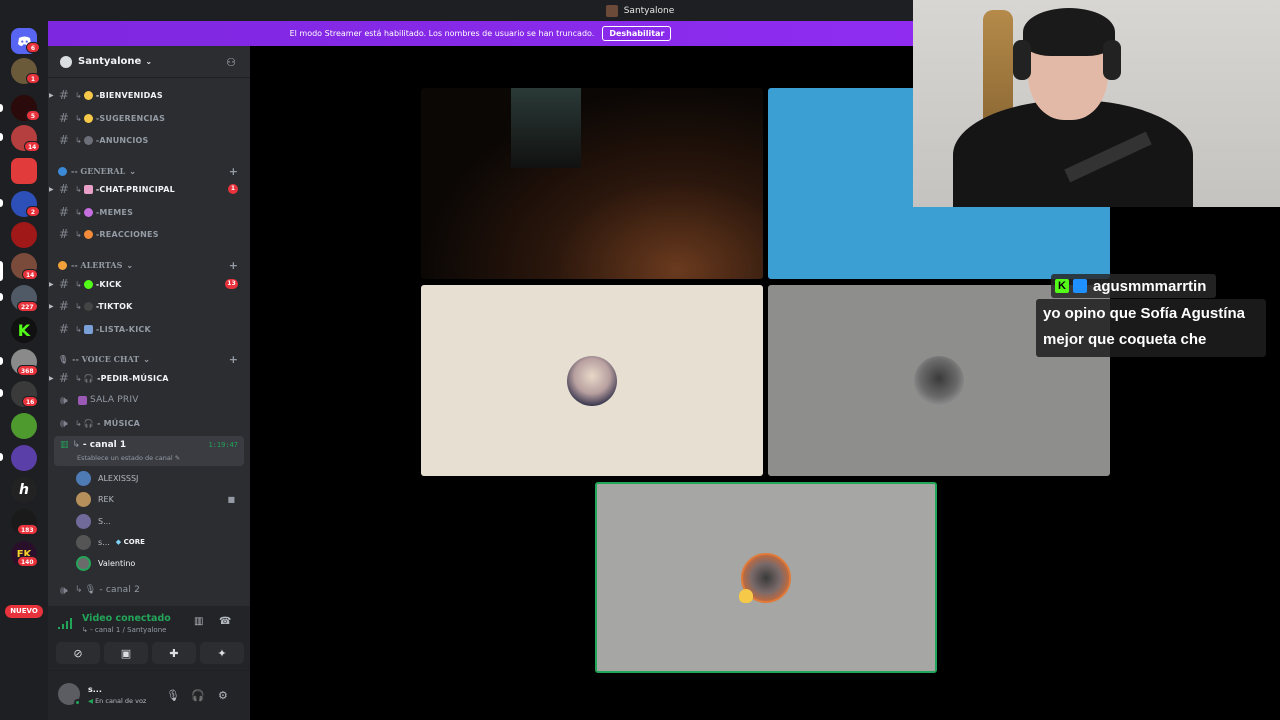  I want to click on channel-kick: ▶ # ↳ -KICK 13, so click(146, 284).